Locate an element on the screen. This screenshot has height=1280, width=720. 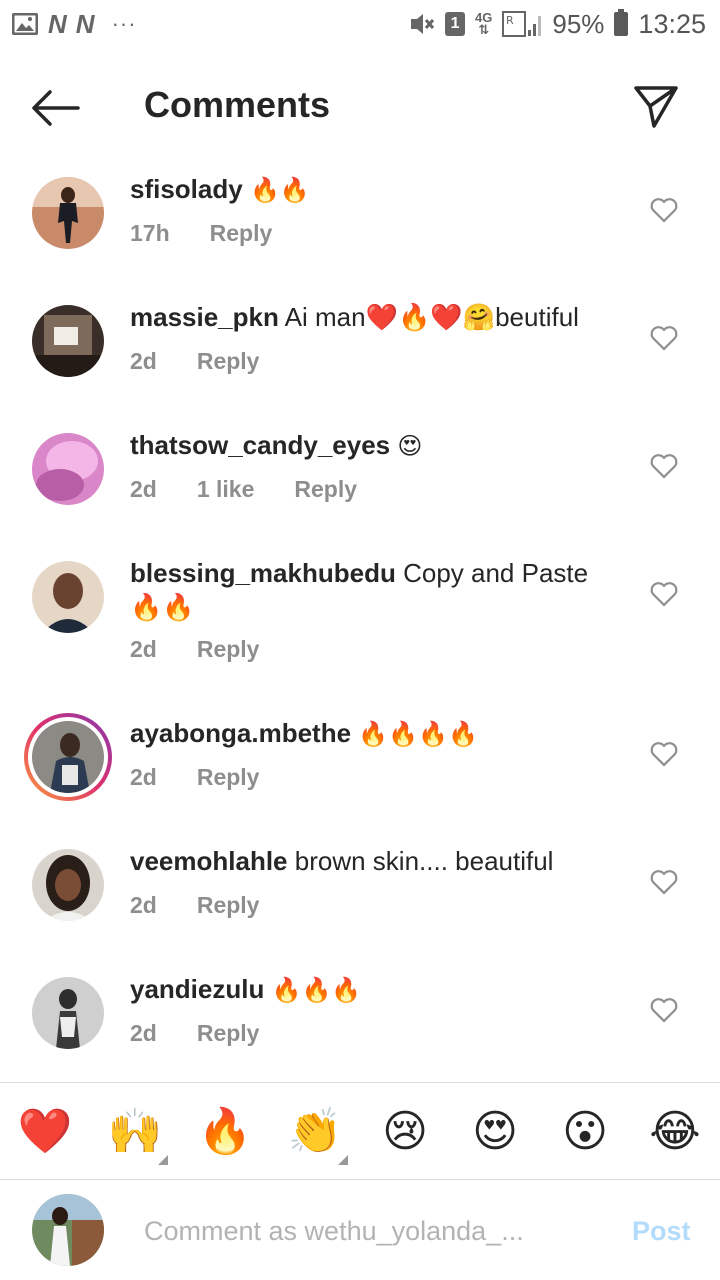
clock: 13:25 is located at coordinates (672, 23).